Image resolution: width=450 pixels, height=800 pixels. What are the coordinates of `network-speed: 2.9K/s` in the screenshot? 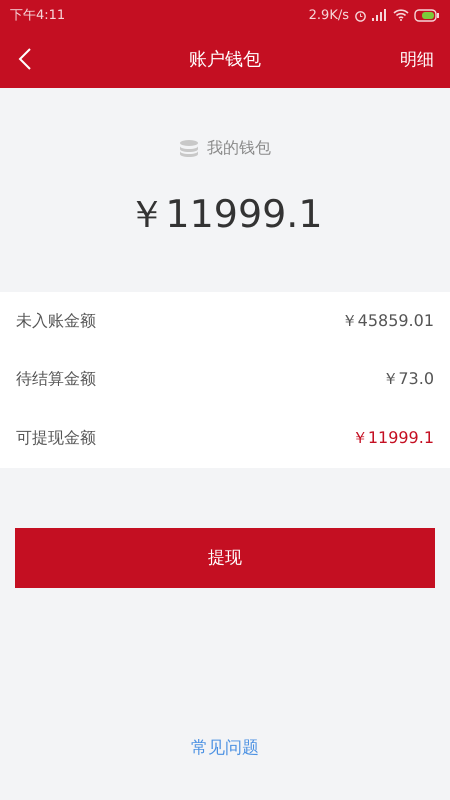 It's located at (328, 15).